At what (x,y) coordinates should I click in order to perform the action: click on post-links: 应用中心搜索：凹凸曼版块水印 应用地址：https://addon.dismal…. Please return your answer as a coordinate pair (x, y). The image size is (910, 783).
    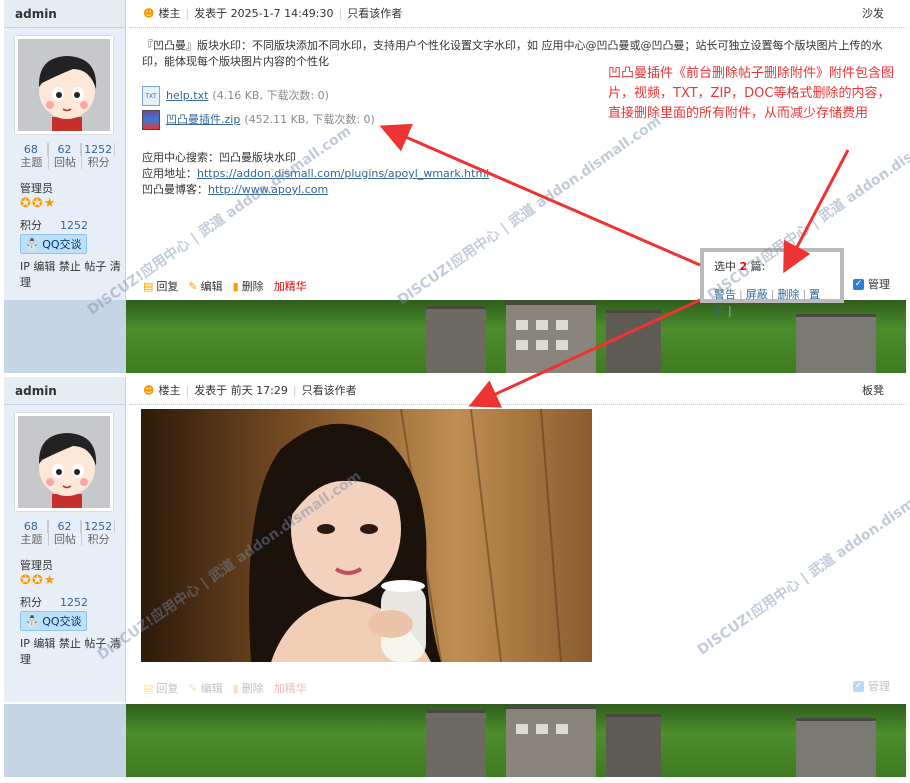
    Looking at the image, I should click on (316, 173).